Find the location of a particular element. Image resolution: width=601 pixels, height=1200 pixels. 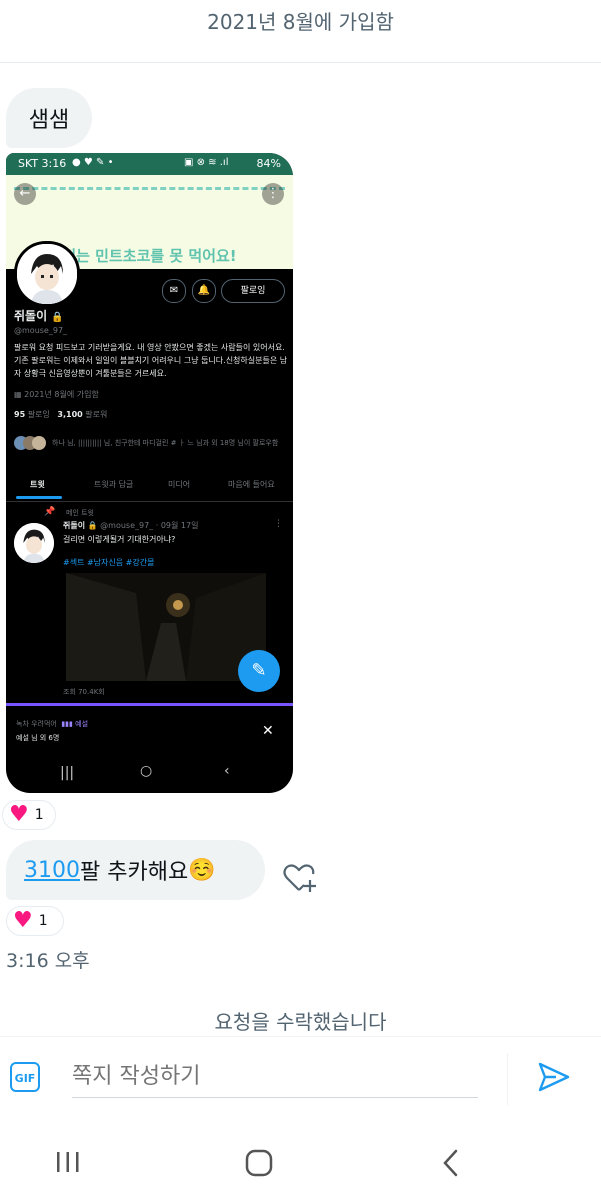

tab-tweets: 트윗 is located at coordinates (37, 484).